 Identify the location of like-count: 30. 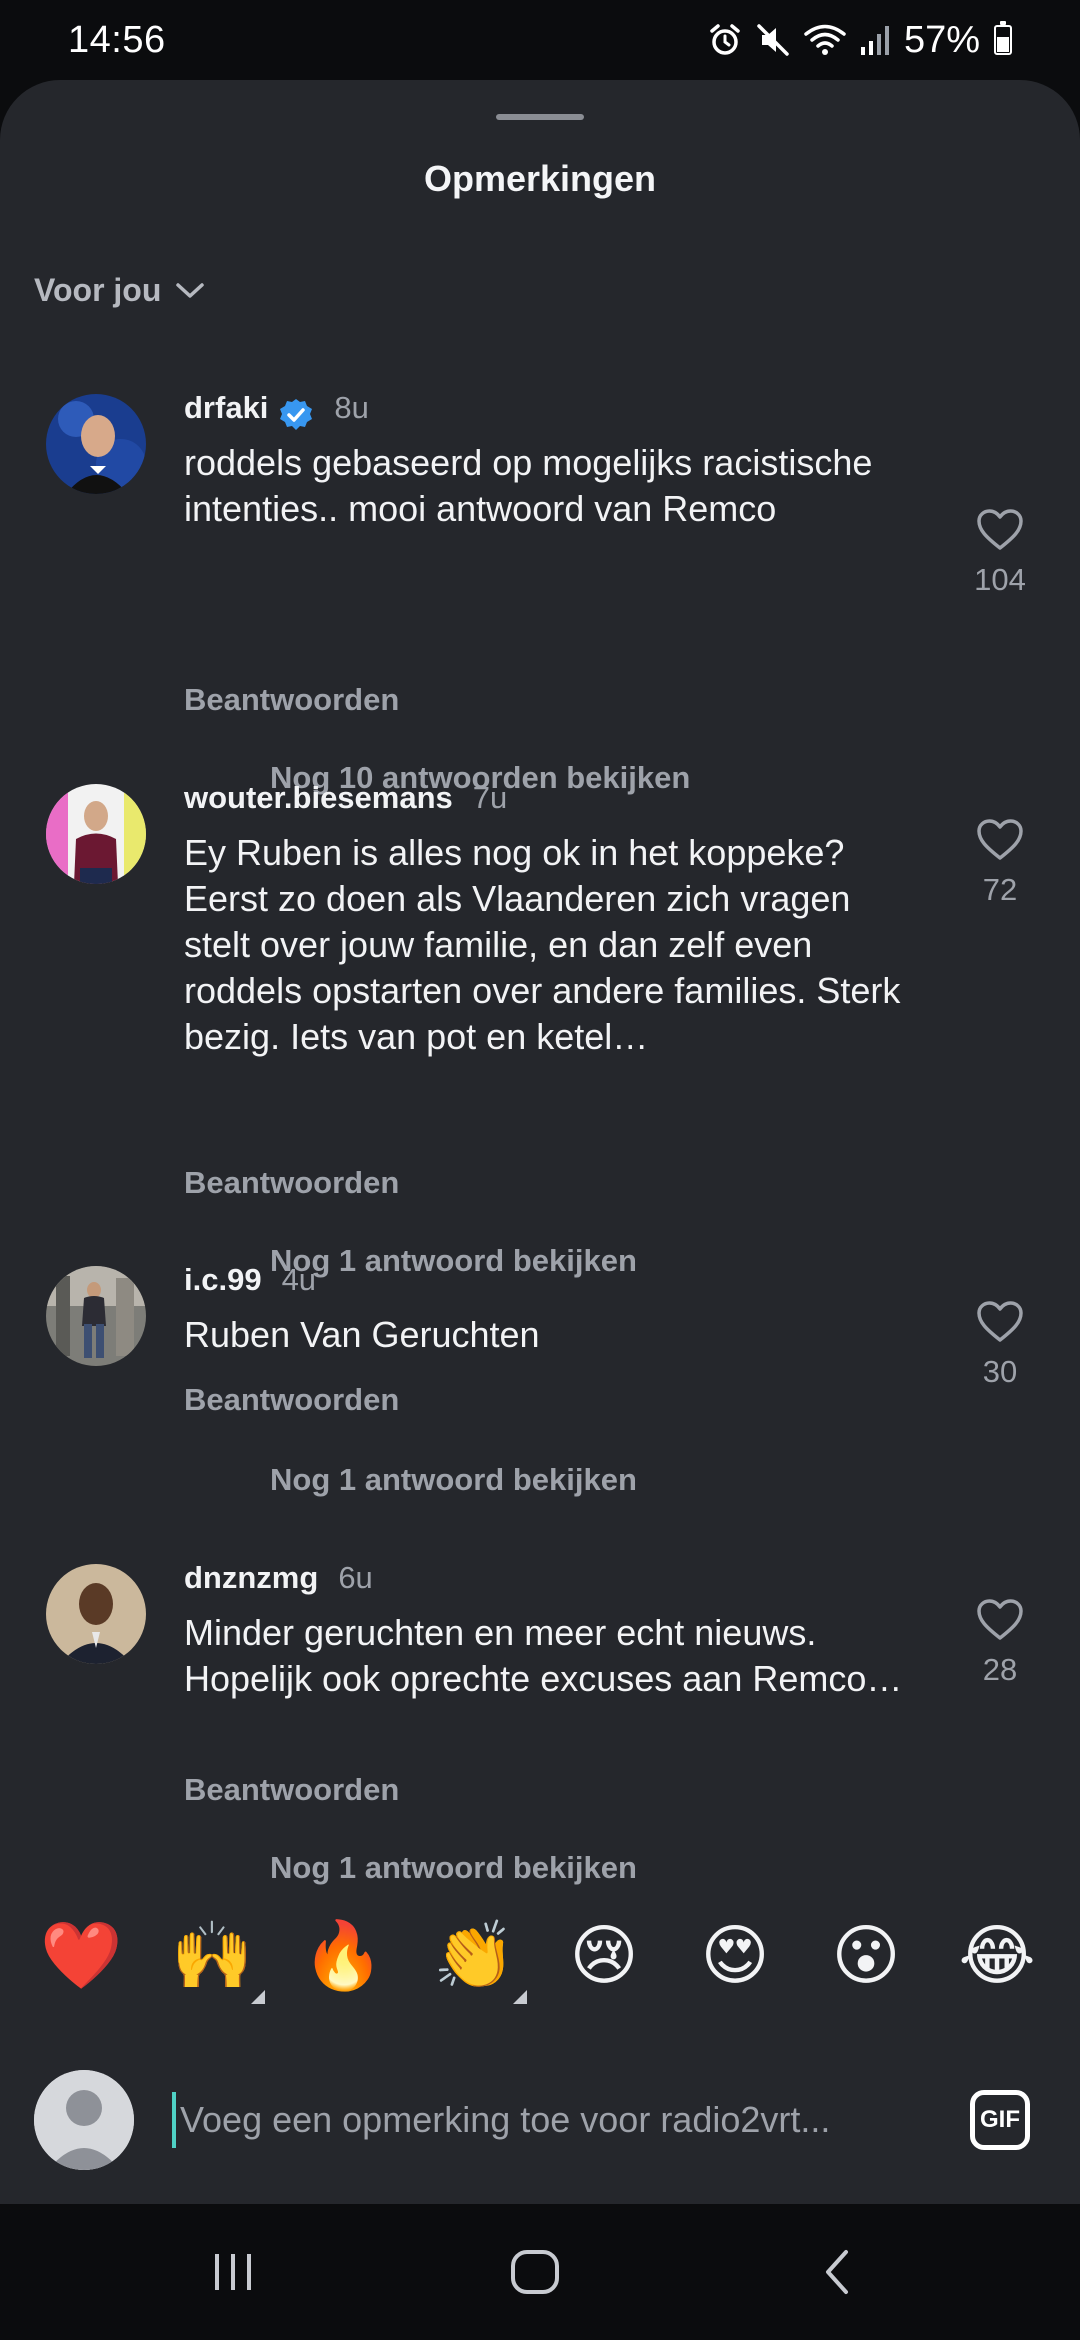
(1000, 1371).